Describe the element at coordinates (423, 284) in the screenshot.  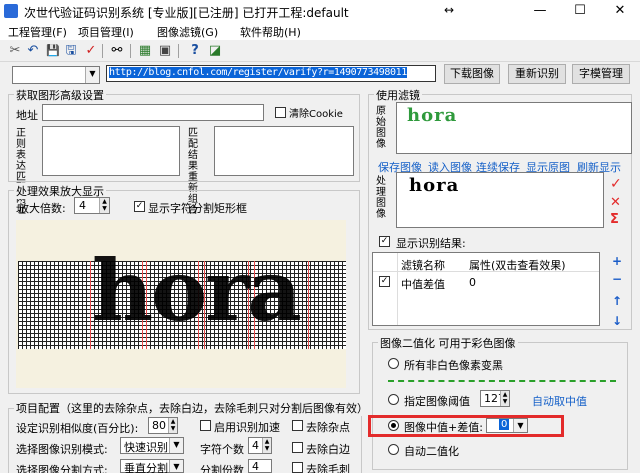
I see `row-name: 中值差值` at that location.